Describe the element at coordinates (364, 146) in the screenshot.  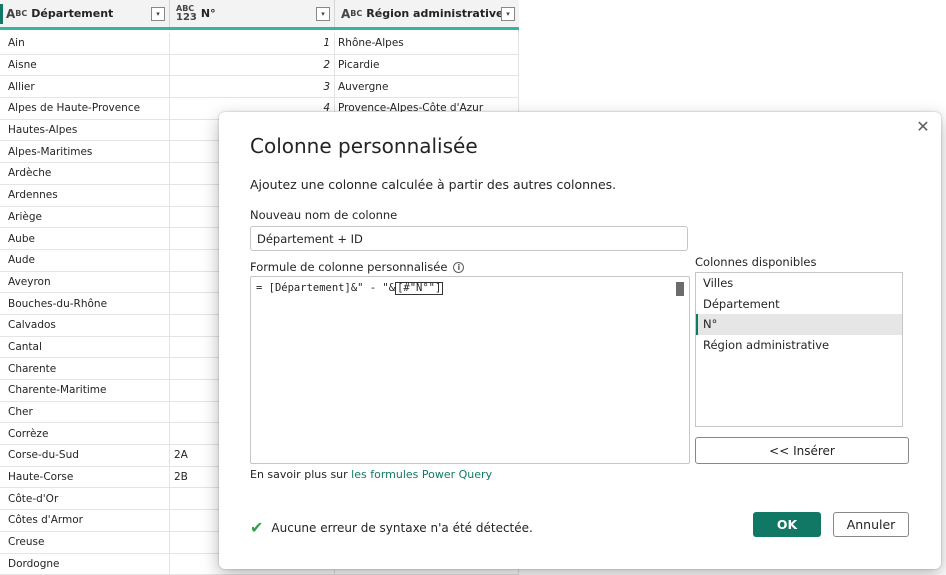
I see `dialog-title: Colonne personnalisée` at that location.